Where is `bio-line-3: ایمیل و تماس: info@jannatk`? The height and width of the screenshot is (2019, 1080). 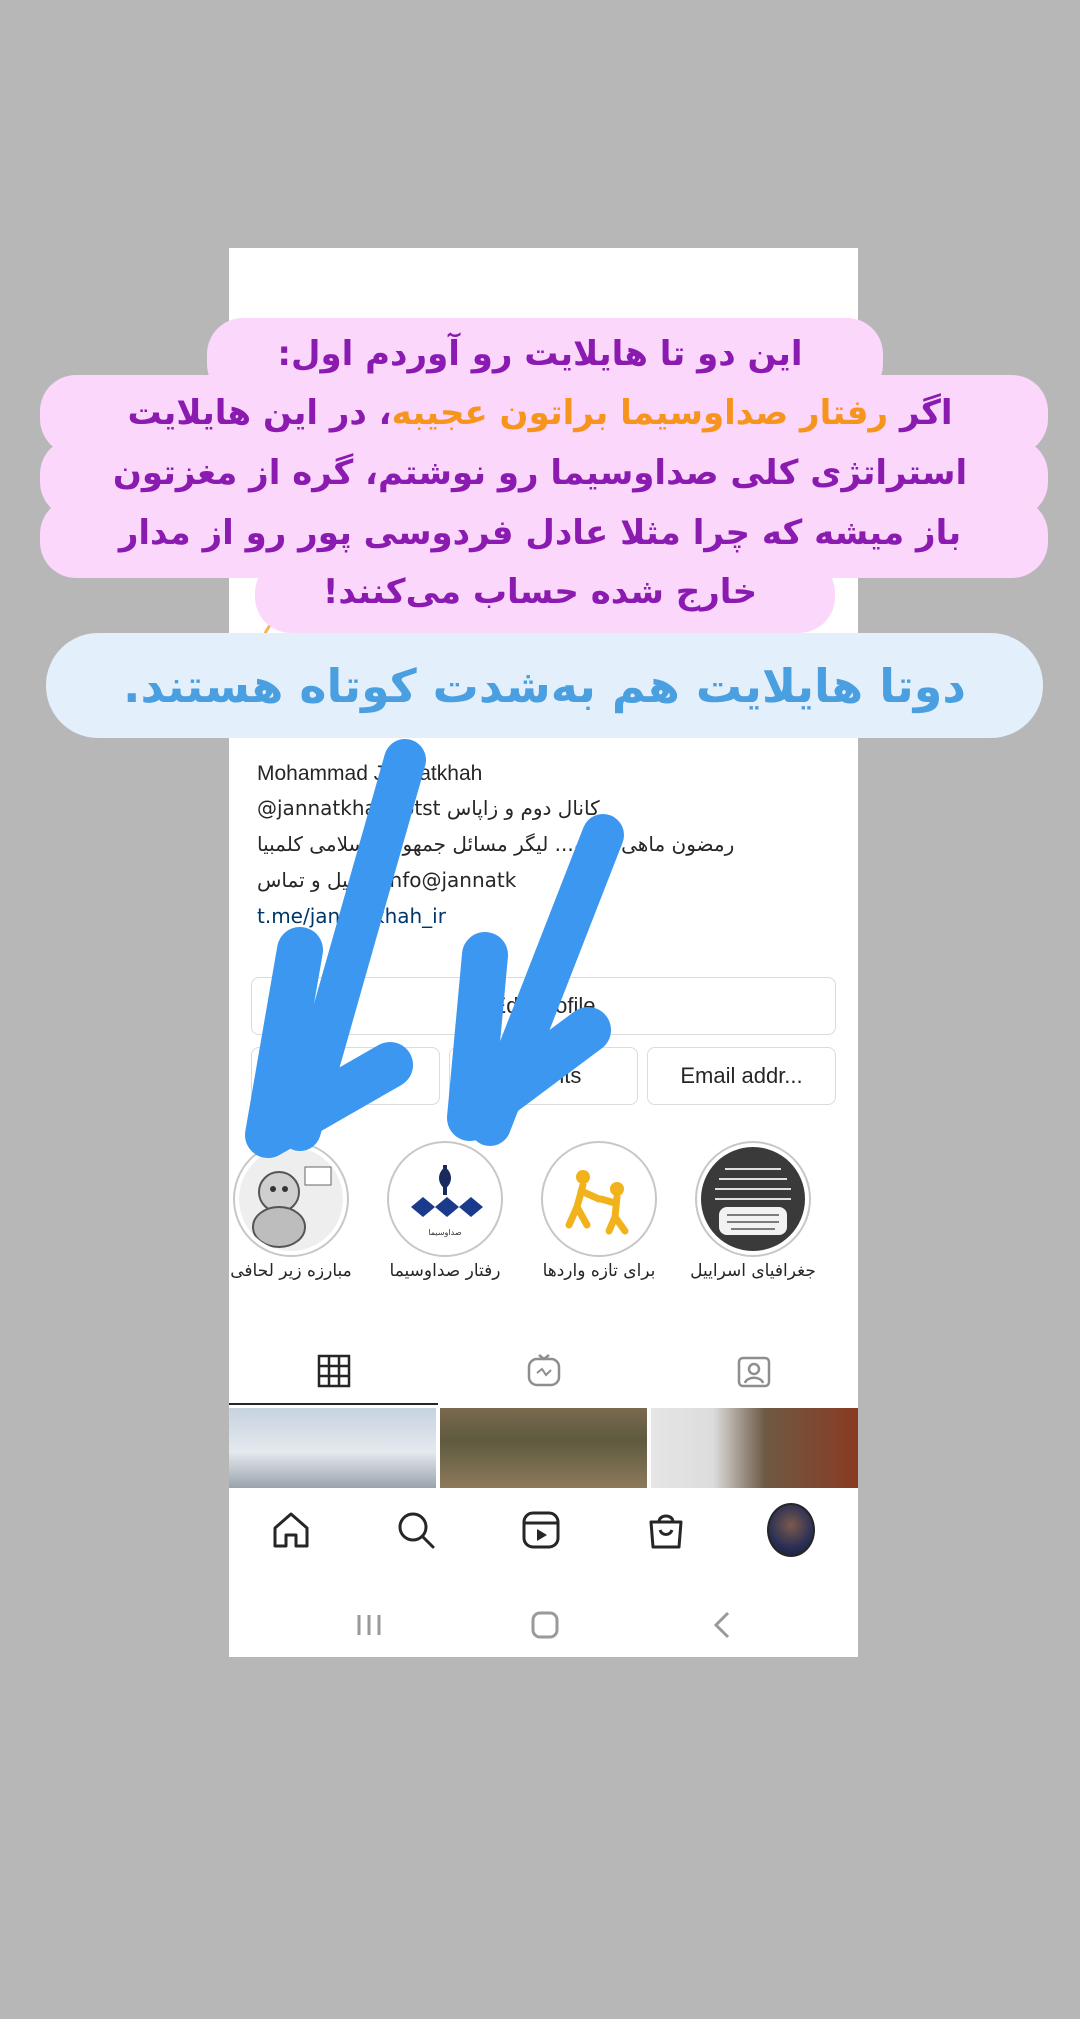 bio-line-3: ایمیل و تماس: info@jannatk is located at coordinates (387, 880).